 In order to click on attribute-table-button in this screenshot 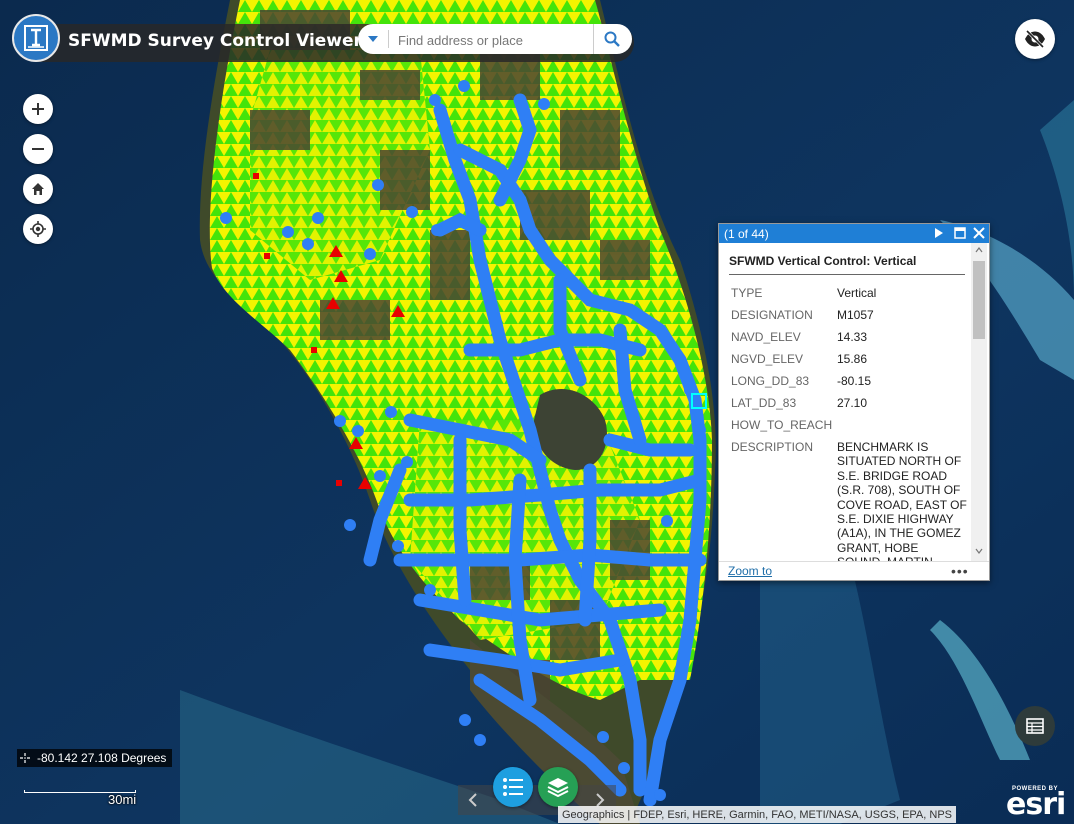, I will do `click(1035, 726)`.